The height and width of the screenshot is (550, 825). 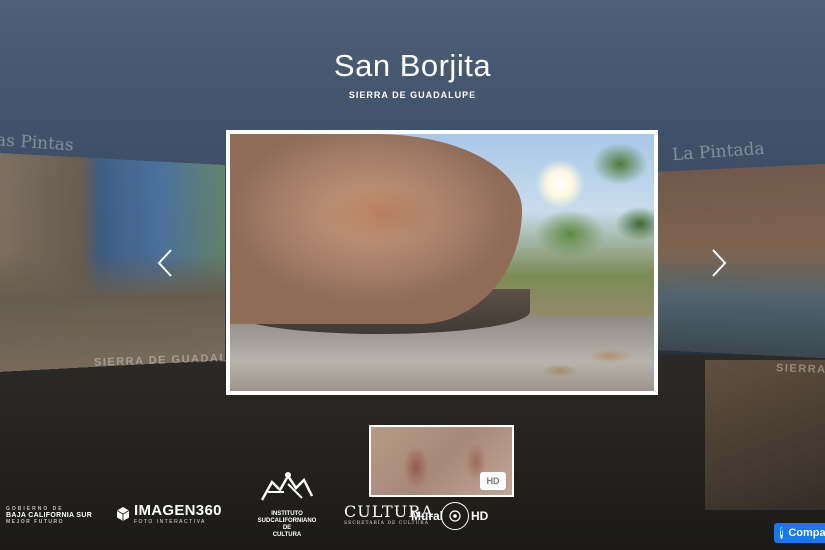 I want to click on facebook-icon: f, so click(x=782, y=533).